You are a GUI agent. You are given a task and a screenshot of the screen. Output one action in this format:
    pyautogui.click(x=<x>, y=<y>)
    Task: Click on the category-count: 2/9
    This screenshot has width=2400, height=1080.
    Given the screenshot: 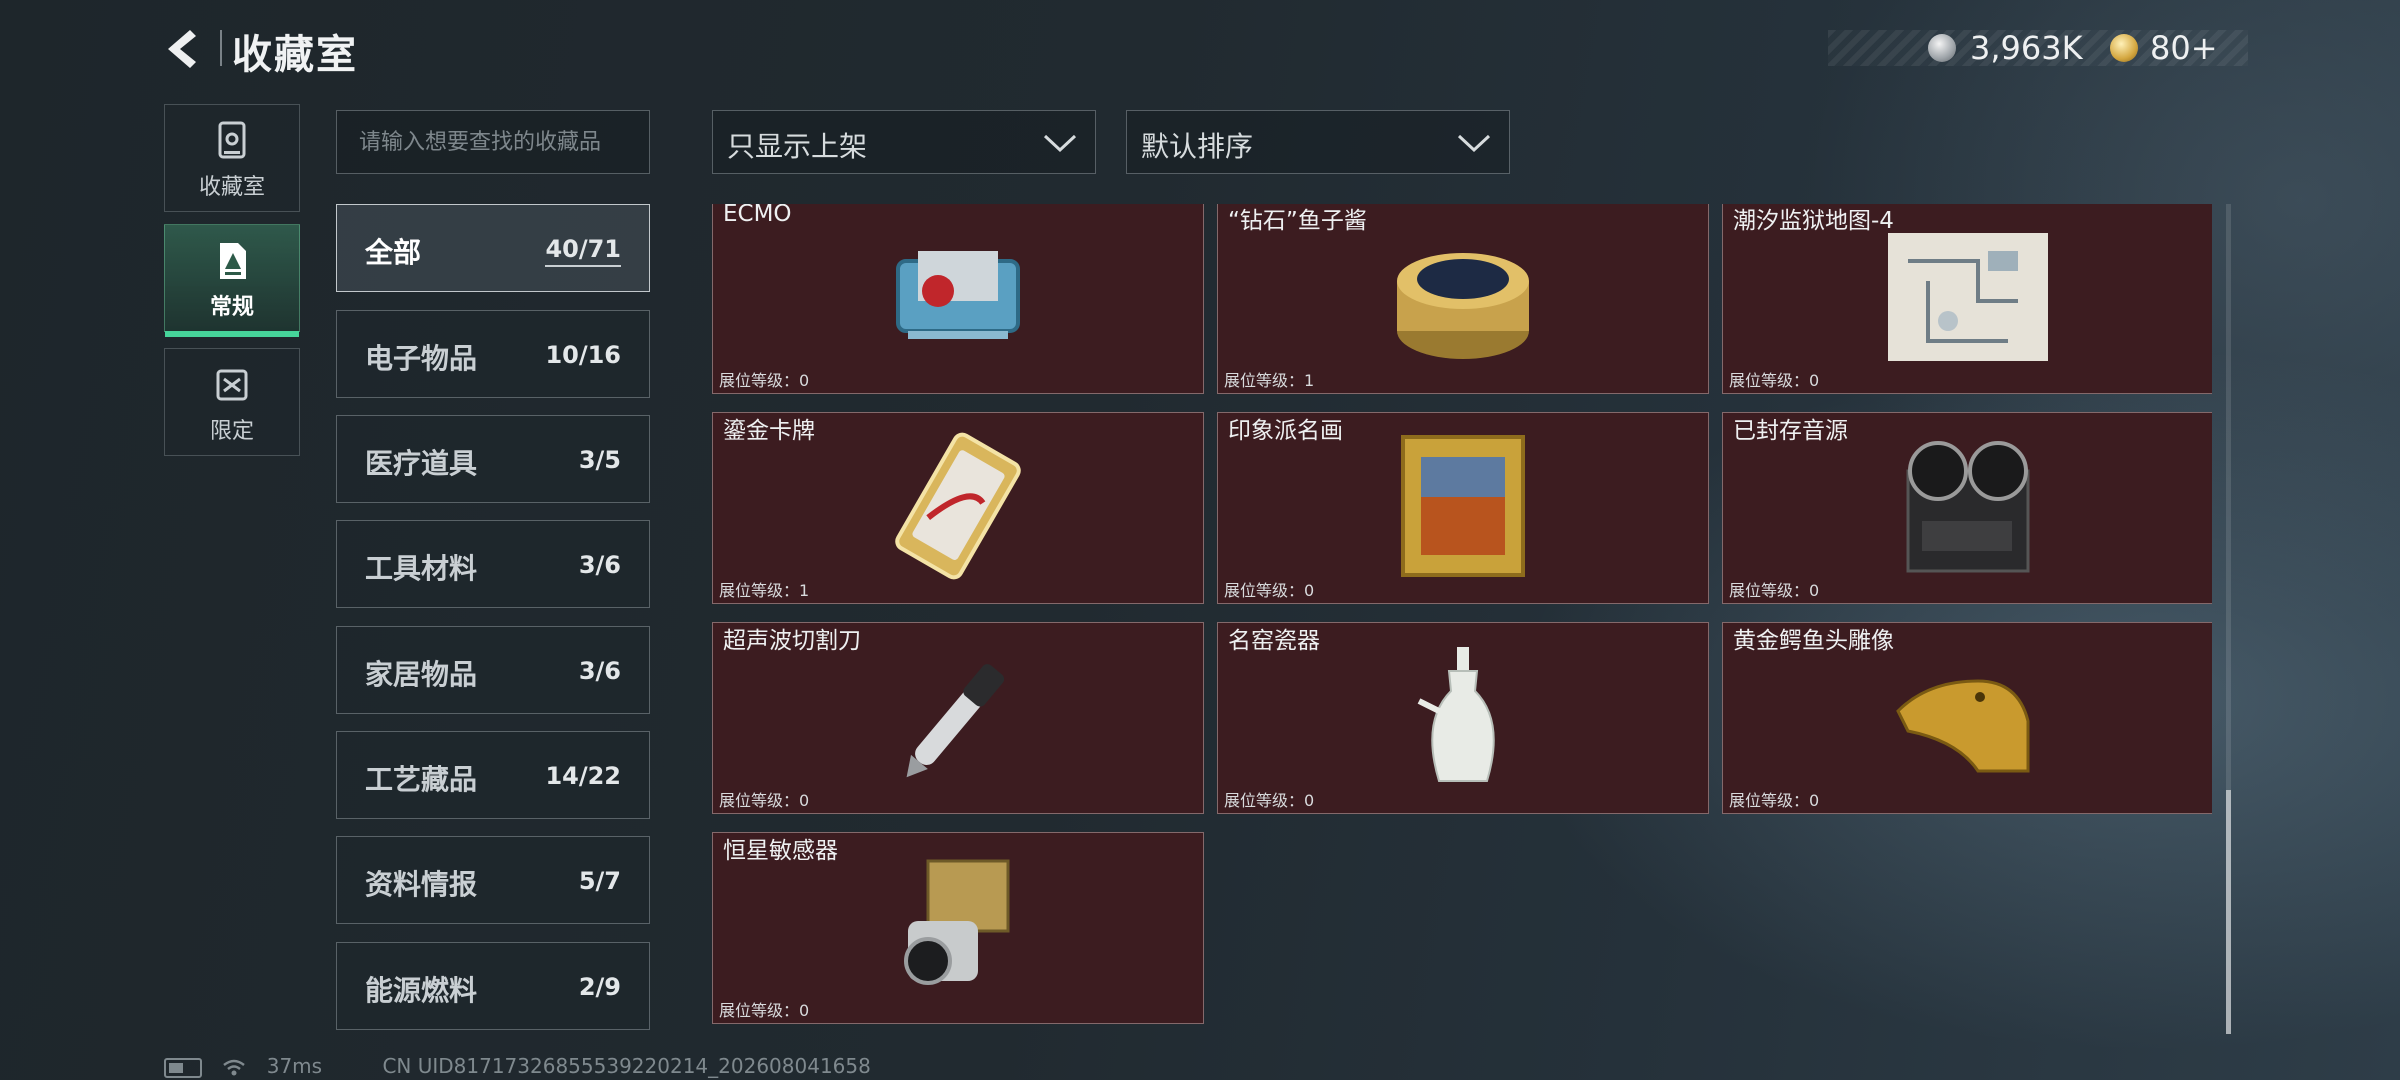 What is the action you would take?
    pyautogui.click(x=599, y=987)
    